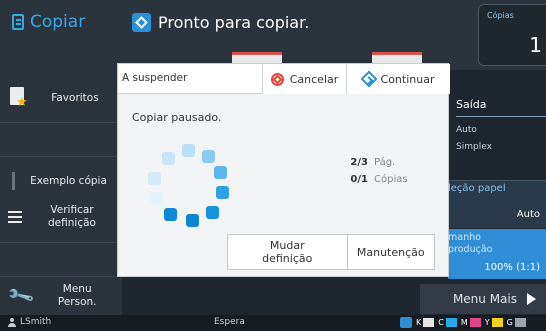 This screenshot has width=546, height=331. Describe the element at coordinates (72, 216) in the screenshot. I see `sidebar-item-label: Verificar definição` at that location.